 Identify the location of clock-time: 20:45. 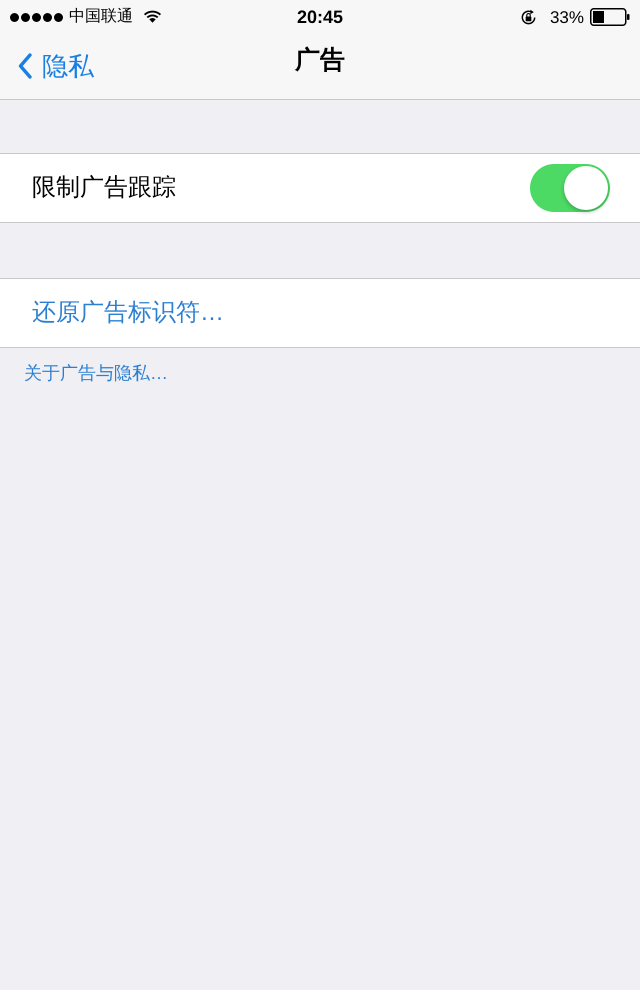
(320, 17).